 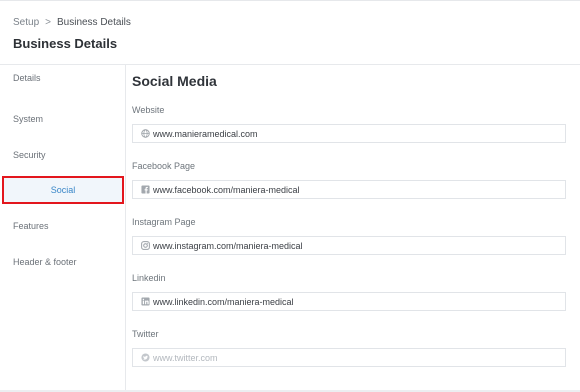 What do you see at coordinates (29, 155) in the screenshot?
I see `sidebar-item-security: Security` at bounding box center [29, 155].